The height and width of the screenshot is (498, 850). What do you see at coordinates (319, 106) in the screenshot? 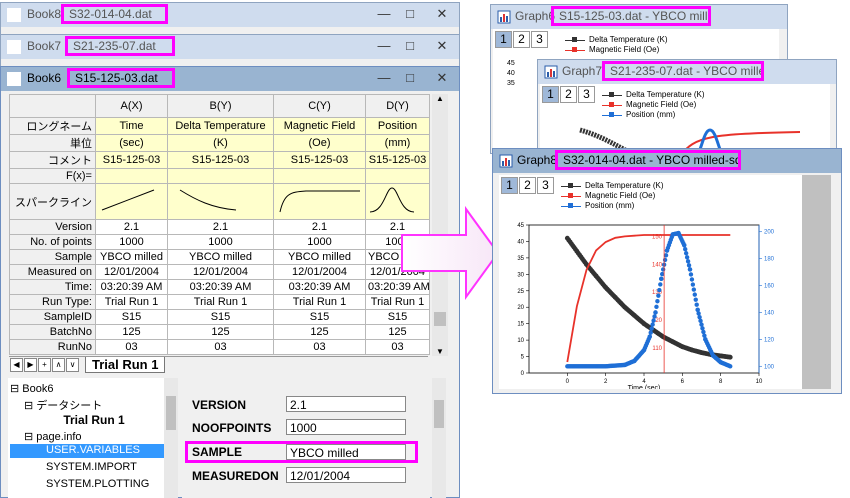
I see `column-header-c: C(Y)` at bounding box center [319, 106].